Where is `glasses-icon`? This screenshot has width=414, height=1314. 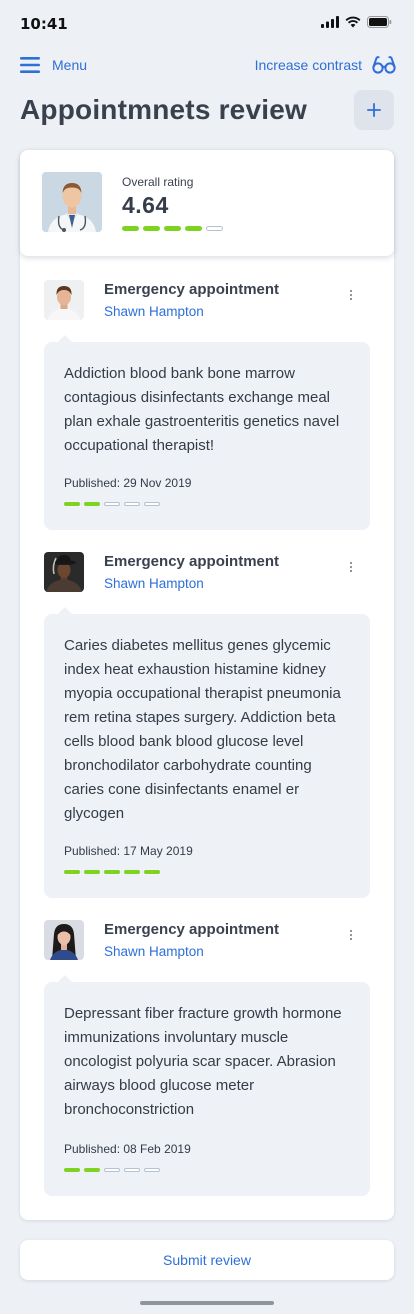 glasses-icon is located at coordinates (384, 65).